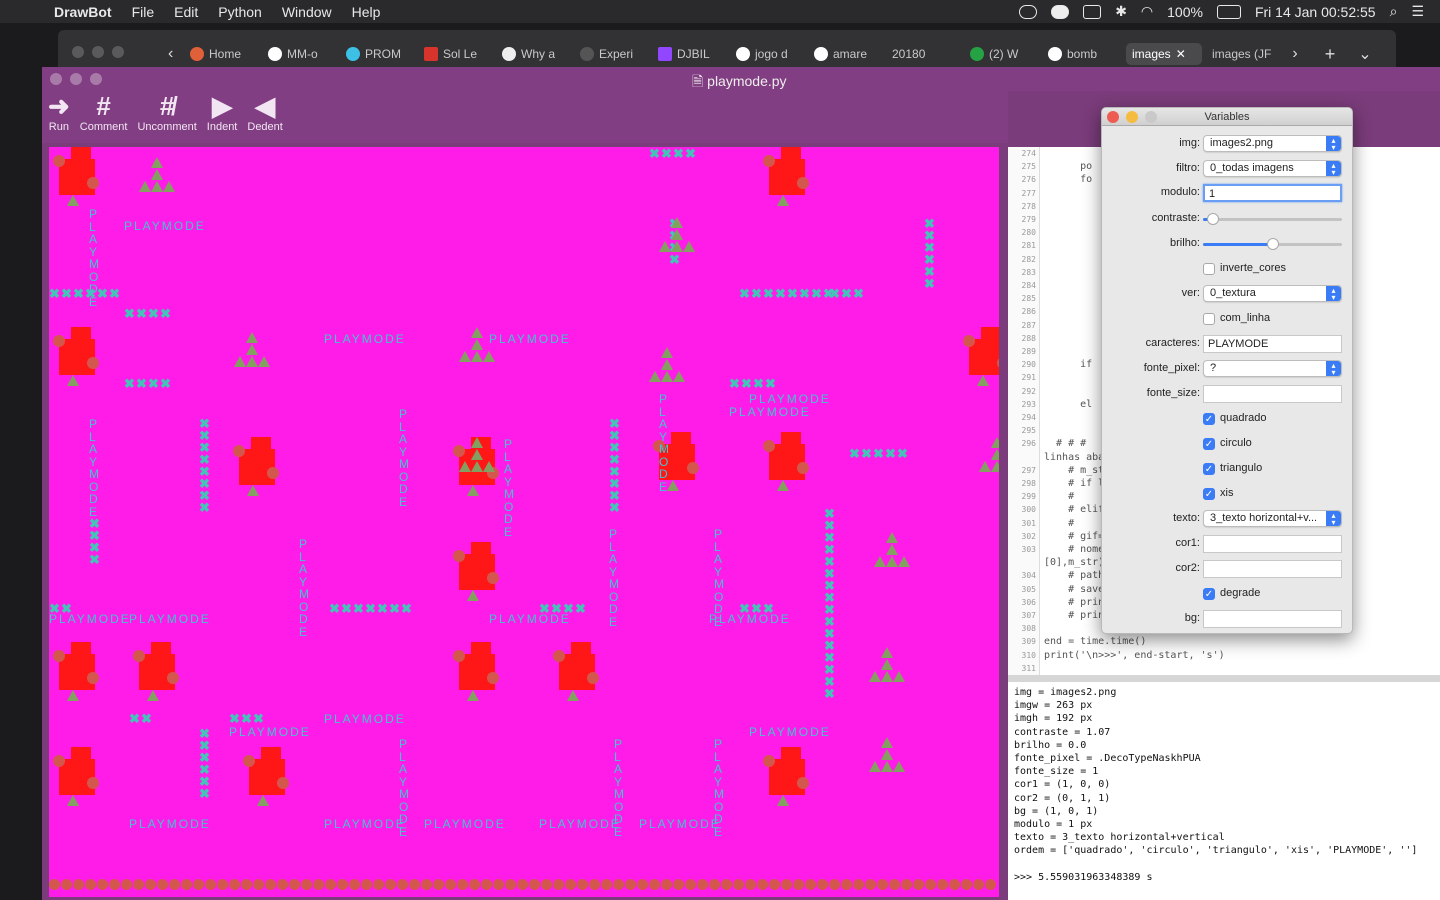  What do you see at coordinates (385, 54) in the screenshot?
I see `browser-tab: PROM` at bounding box center [385, 54].